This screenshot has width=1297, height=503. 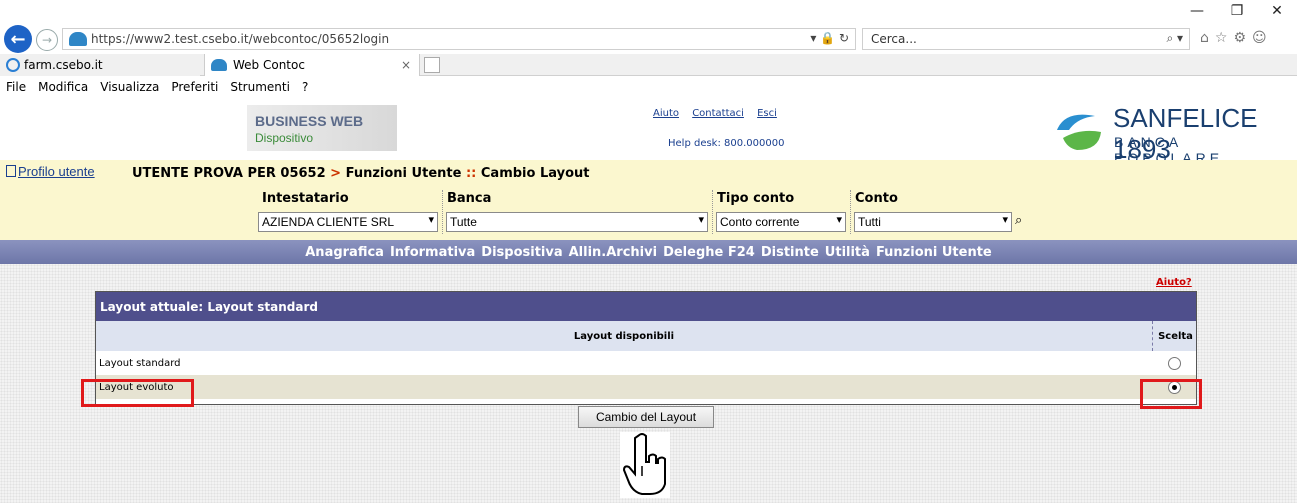 What do you see at coordinates (471, 173) in the screenshot?
I see `breadcrumb-sep: ::` at bounding box center [471, 173].